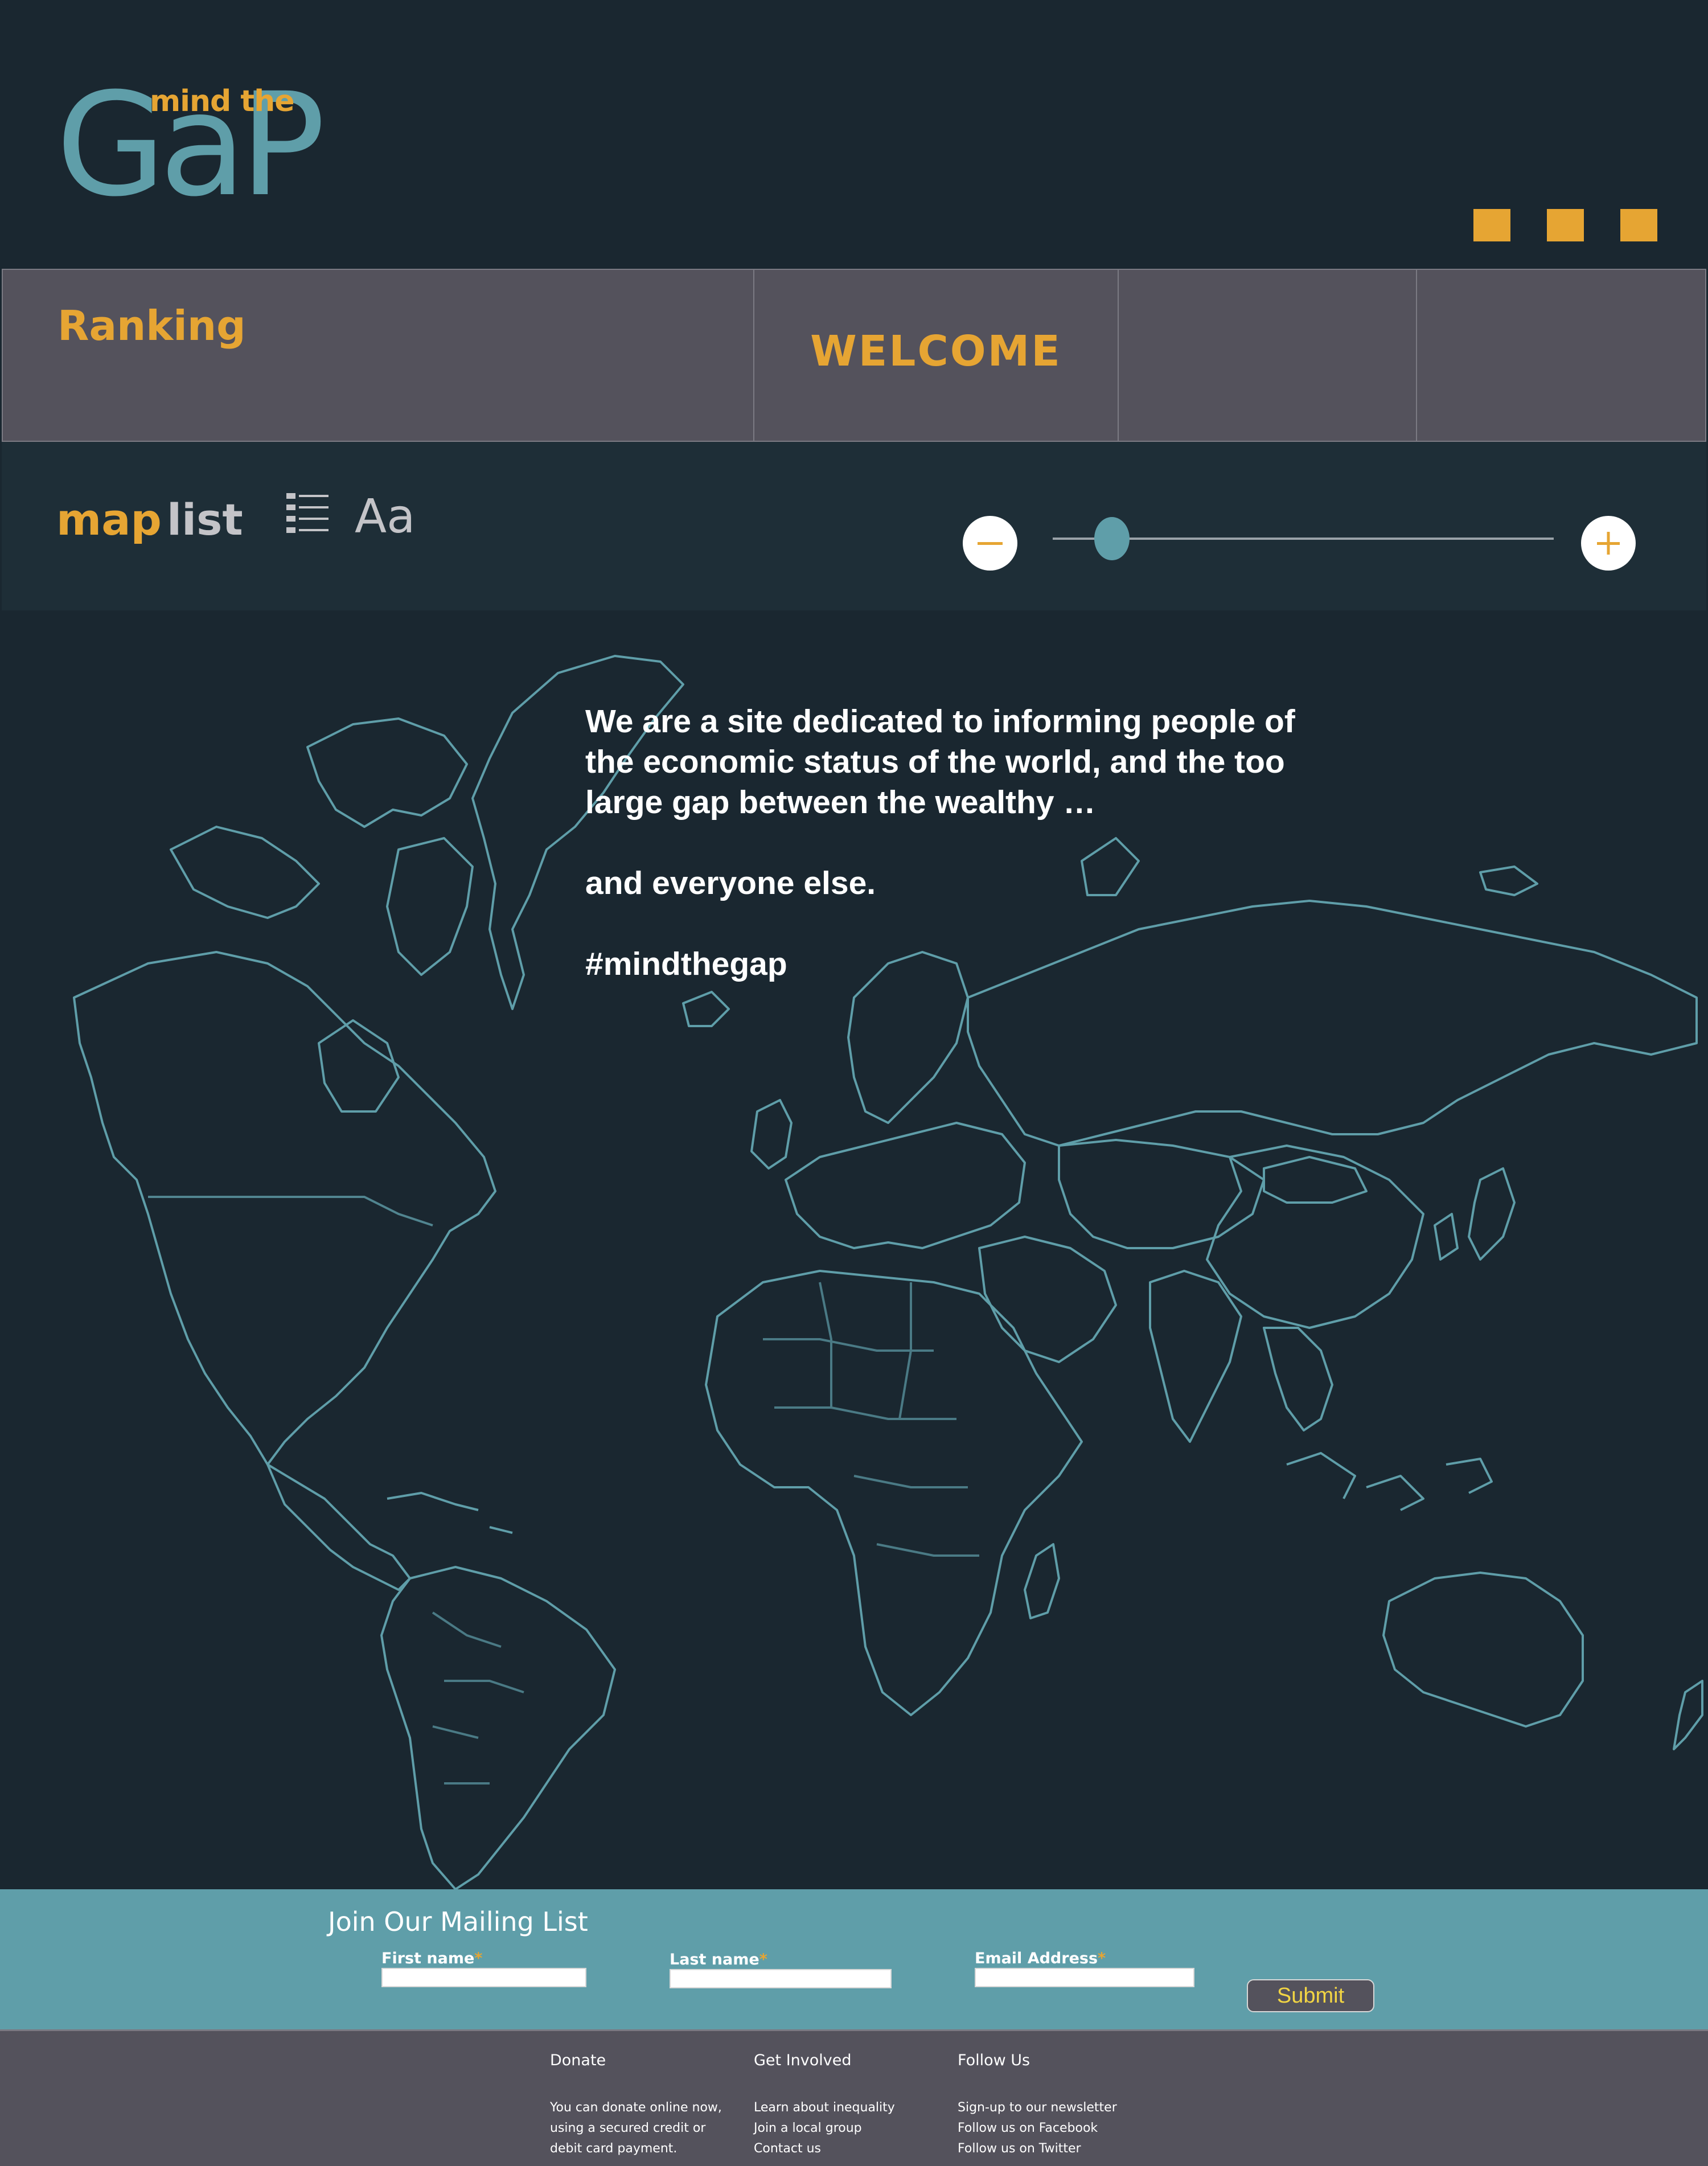 This screenshot has height=2166, width=1708. Describe the element at coordinates (854, 526) in the screenshot. I see `view-toolbar: map list Aa` at that location.